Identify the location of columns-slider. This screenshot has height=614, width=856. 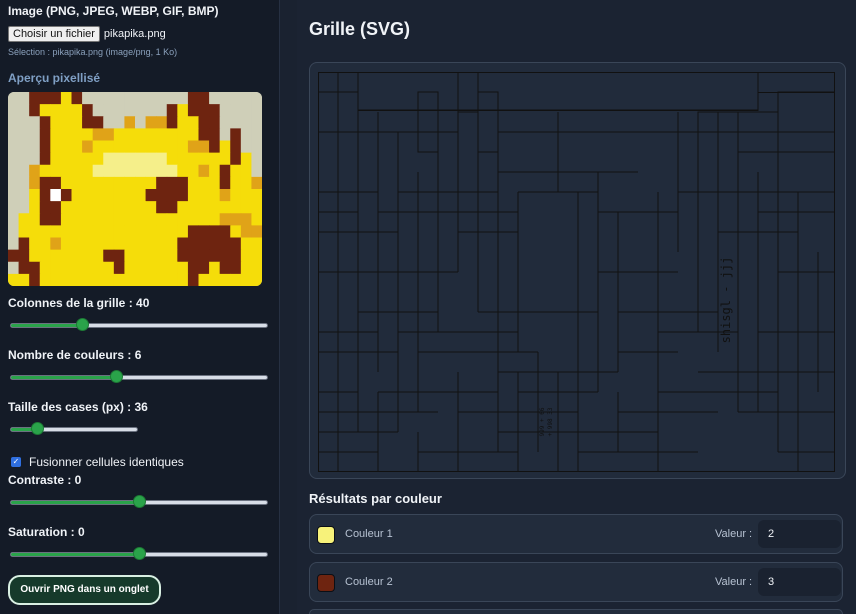
(139, 325).